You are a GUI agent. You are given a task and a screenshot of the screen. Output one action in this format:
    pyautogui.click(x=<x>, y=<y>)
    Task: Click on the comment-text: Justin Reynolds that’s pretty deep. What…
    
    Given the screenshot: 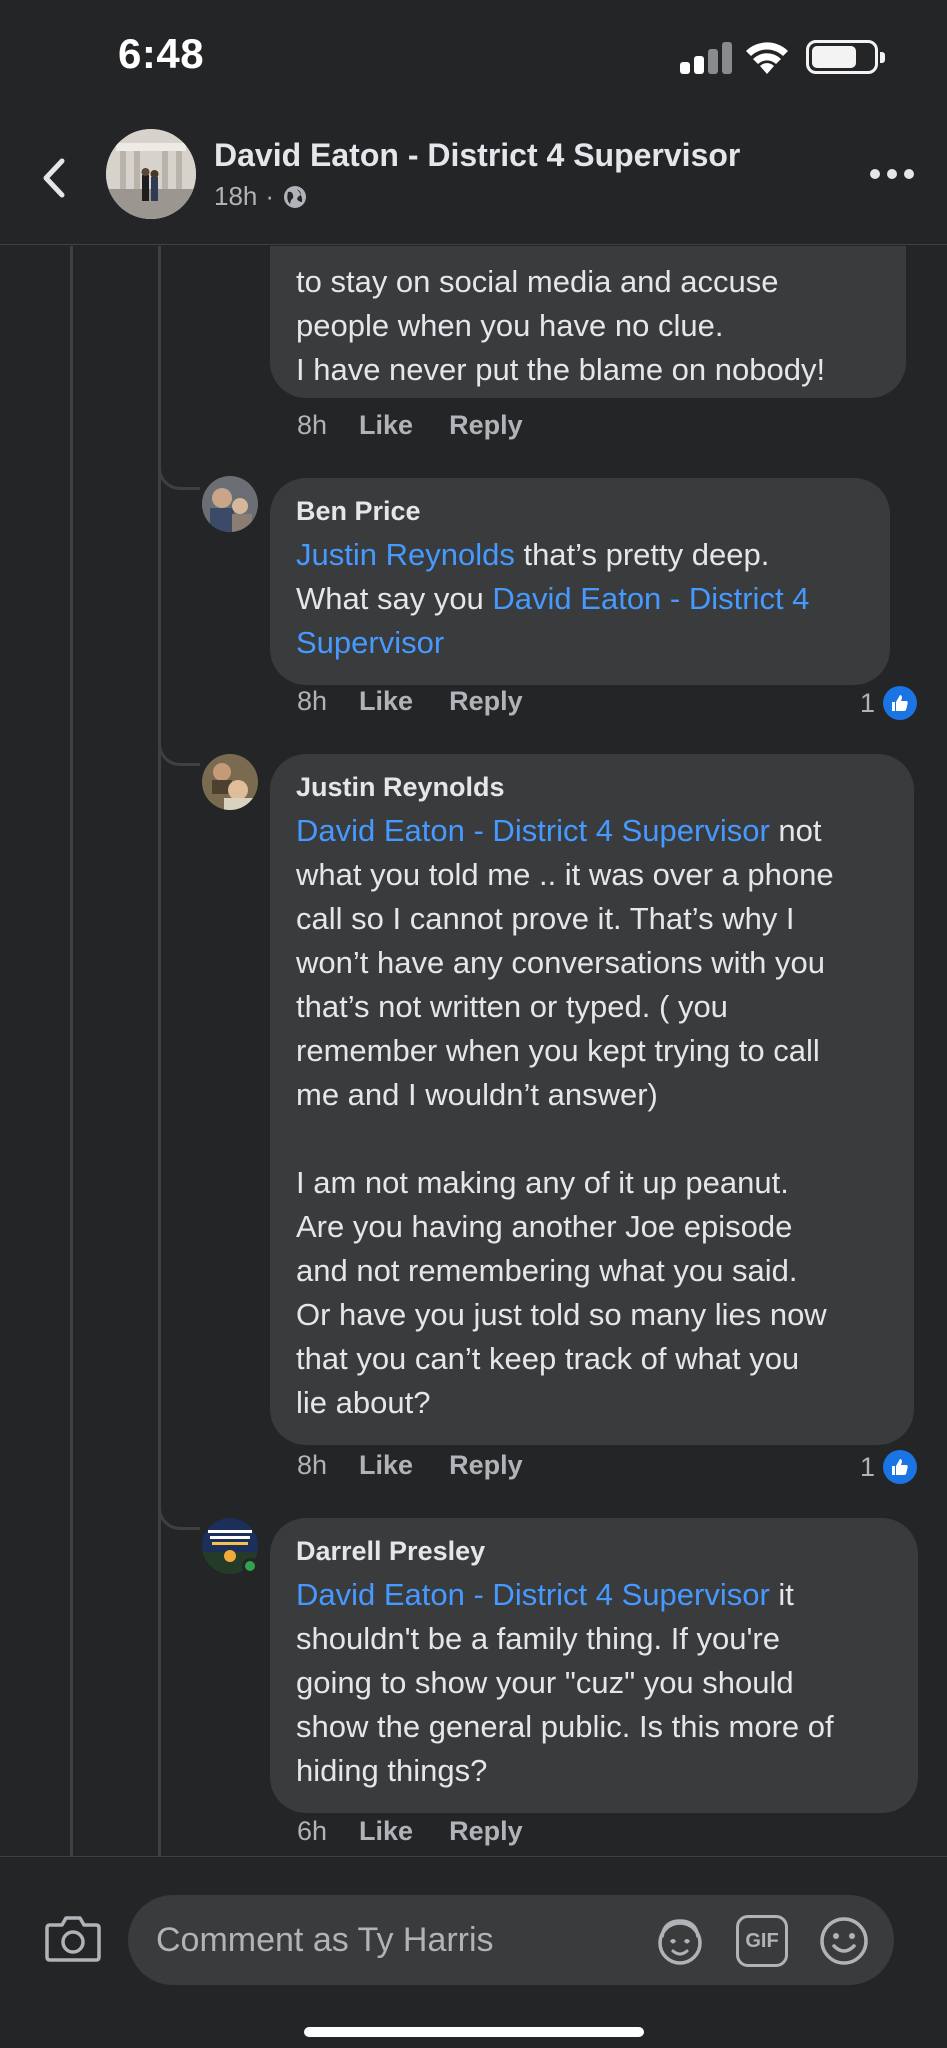 What is the action you would take?
    pyautogui.click(x=580, y=599)
    